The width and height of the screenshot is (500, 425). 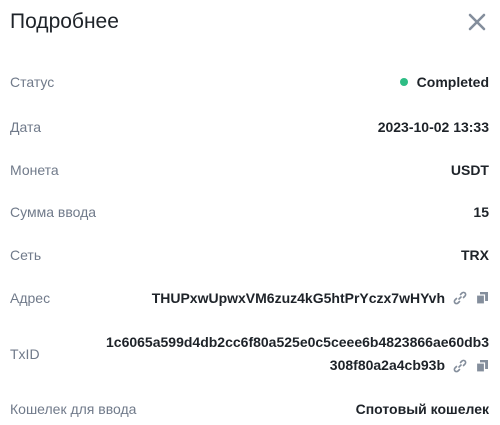 What do you see at coordinates (249, 255) in the screenshot?
I see `network-row: Сеть TRX` at bounding box center [249, 255].